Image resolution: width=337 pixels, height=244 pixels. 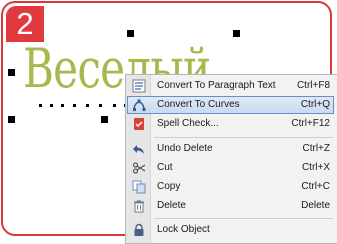 What do you see at coordinates (139, 230) in the screenshot?
I see `lock-icon` at bounding box center [139, 230].